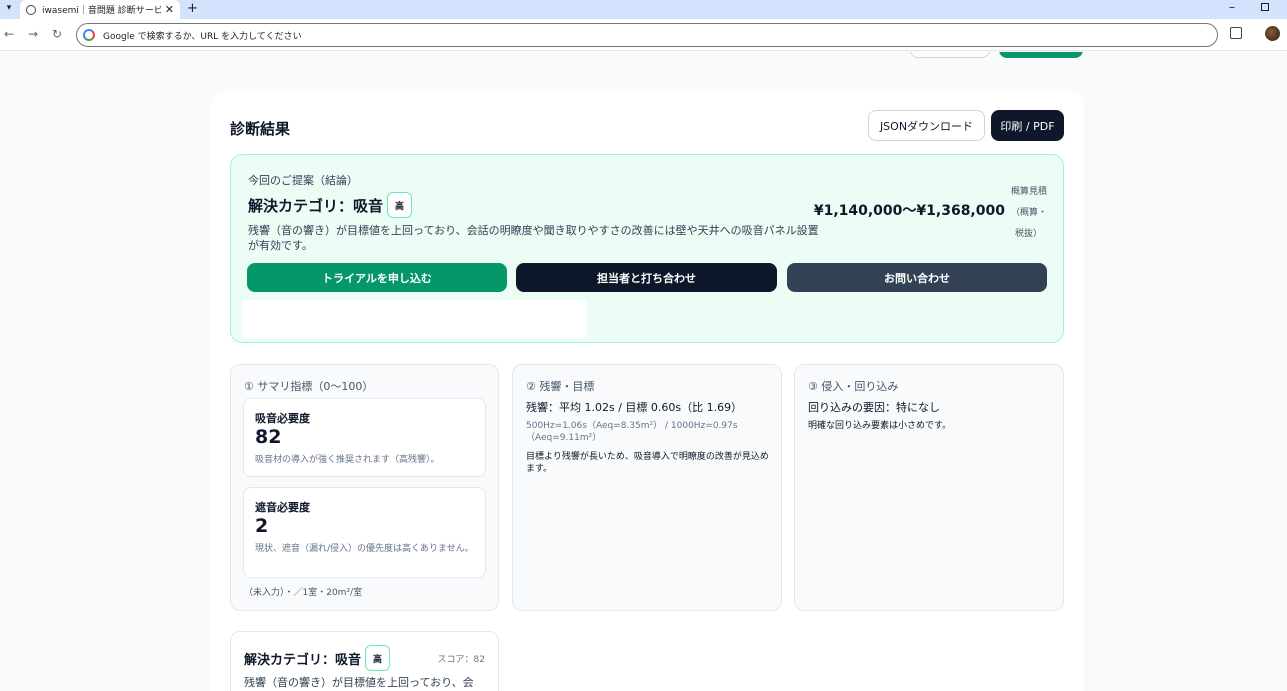 The width and height of the screenshot is (1287, 691). I want to click on proposal-title-text: 解決カテゴリ：吸音, so click(316, 205).